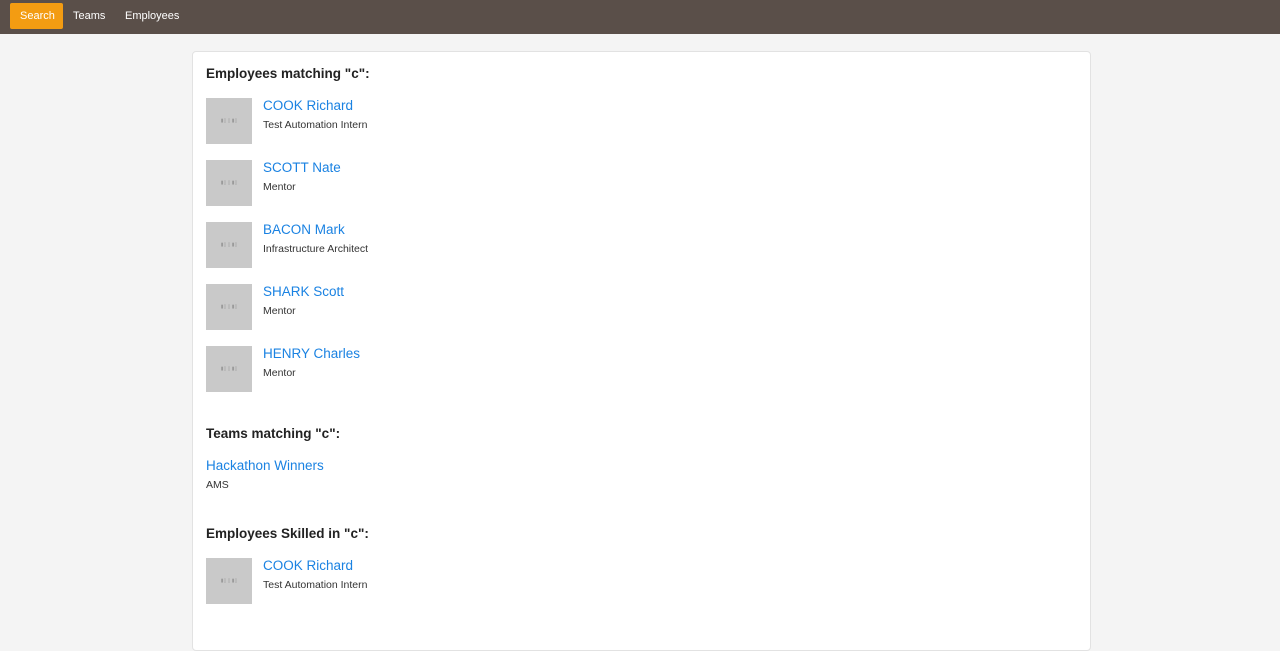 This screenshot has width=1280, height=651. Describe the element at coordinates (265, 465) in the screenshot. I see `team-name-link: Hackathon Winners` at that location.